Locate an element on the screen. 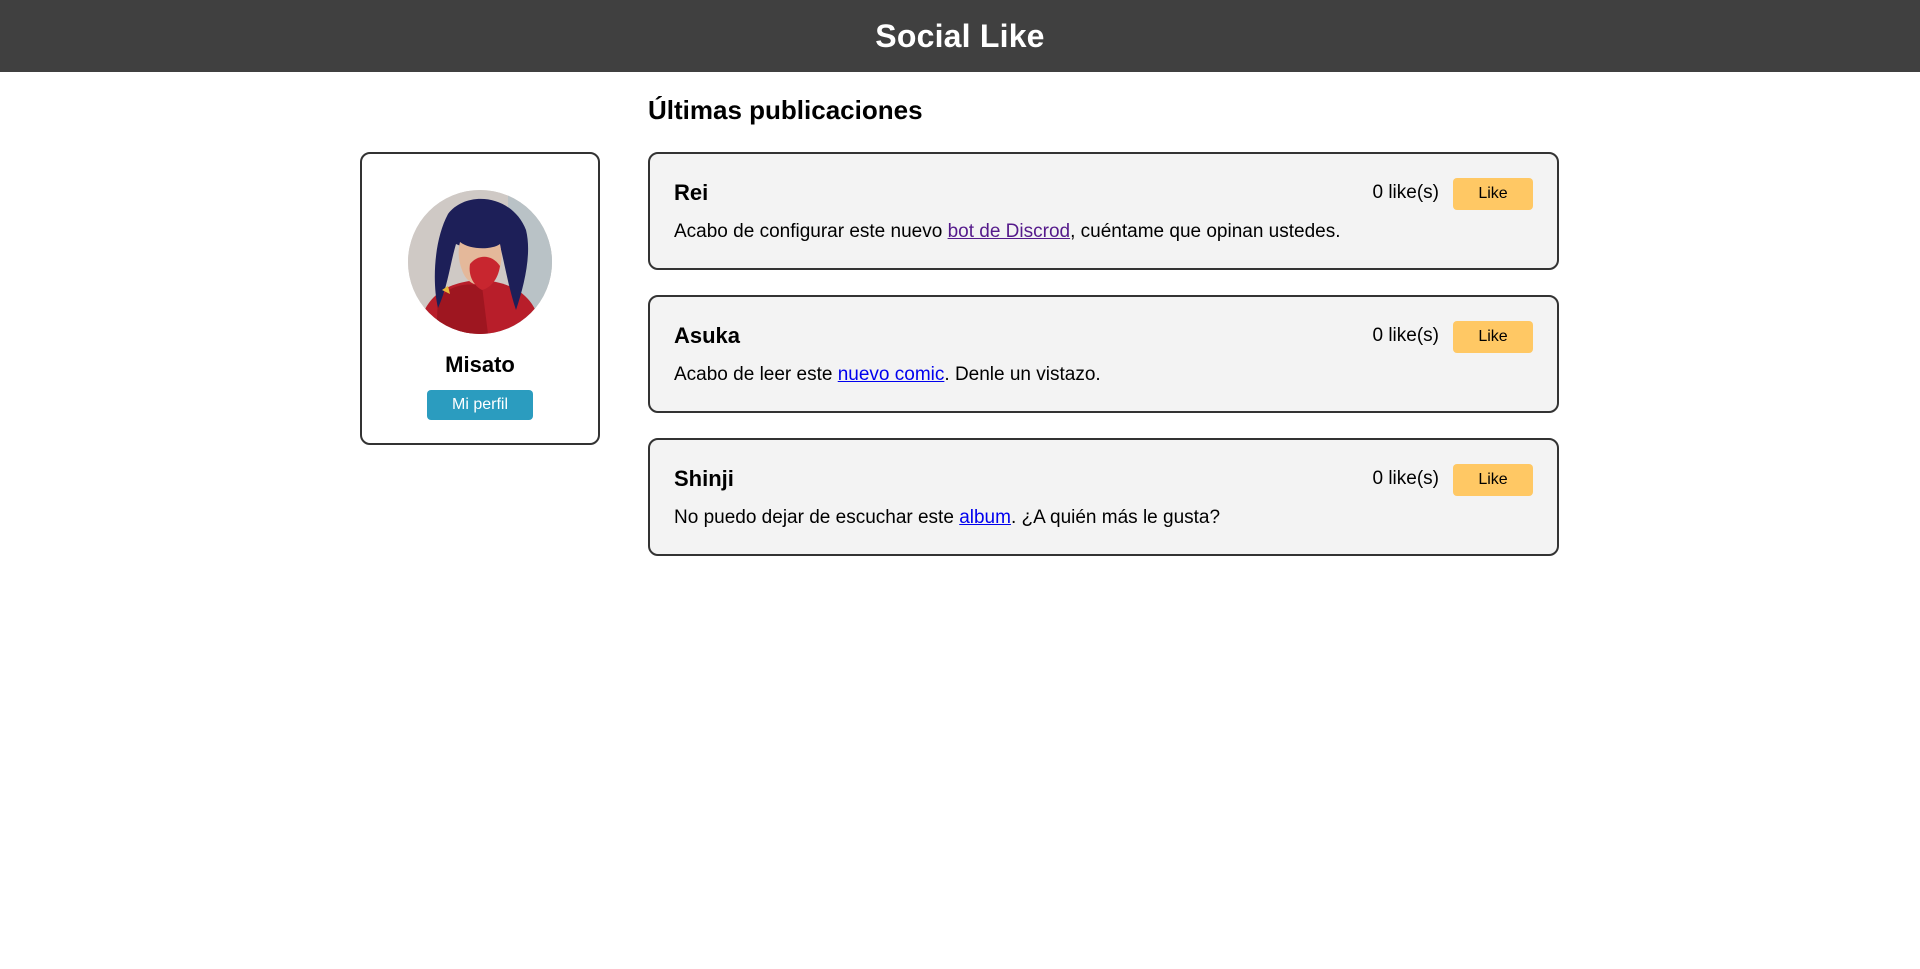 The image size is (1920, 969). my-profile-button: Mi perfil is located at coordinates (480, 405).